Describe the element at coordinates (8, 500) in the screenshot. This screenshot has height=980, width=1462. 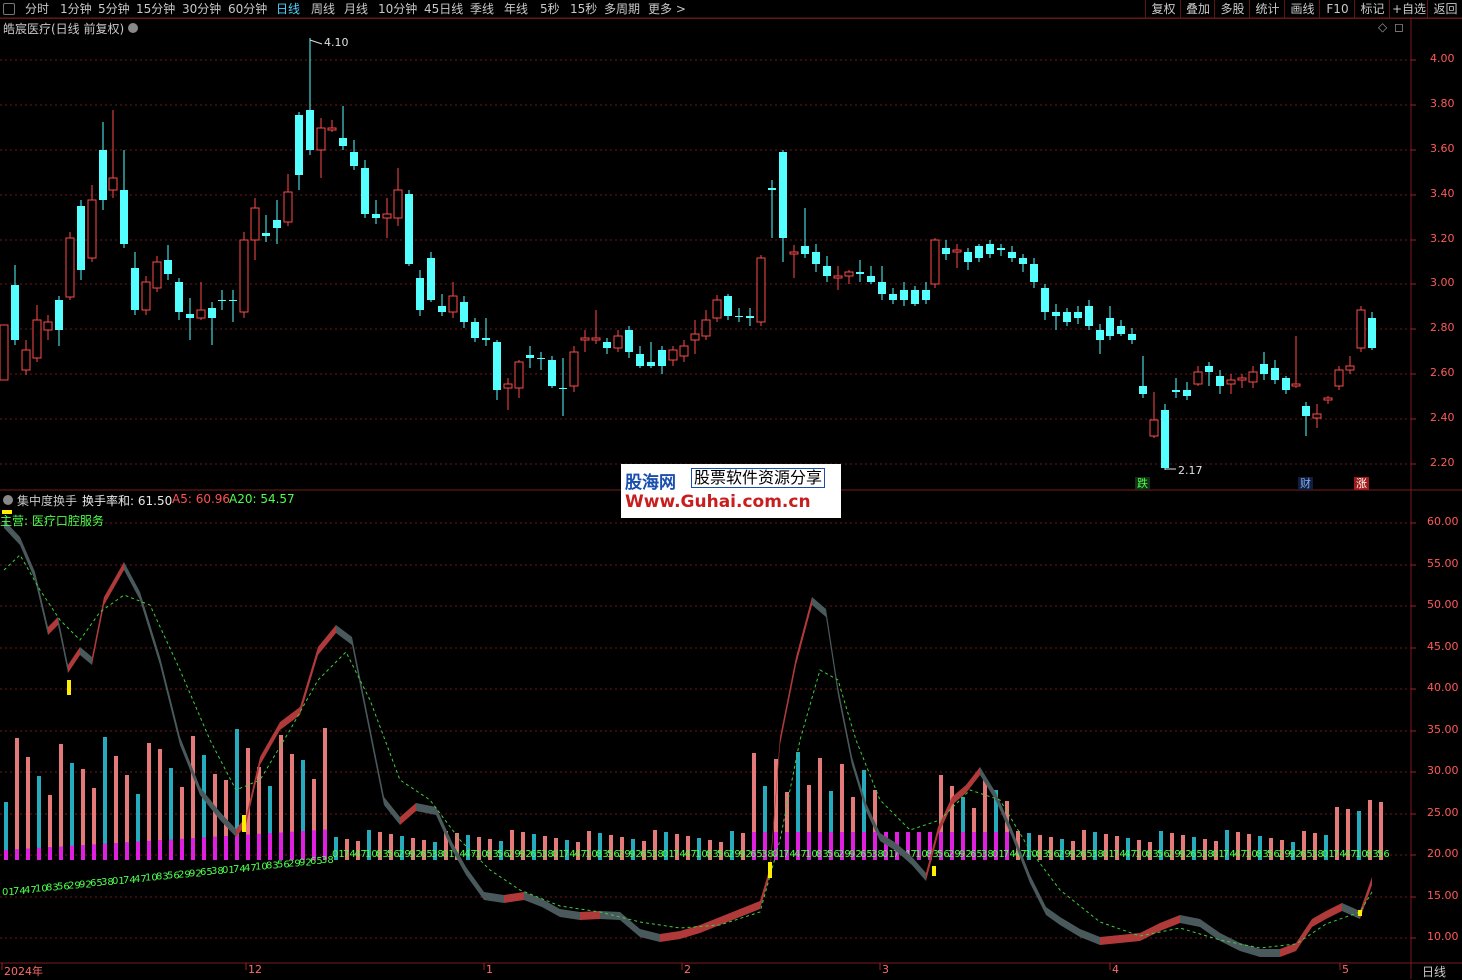
I see `indicator-menu-icon` at that location.